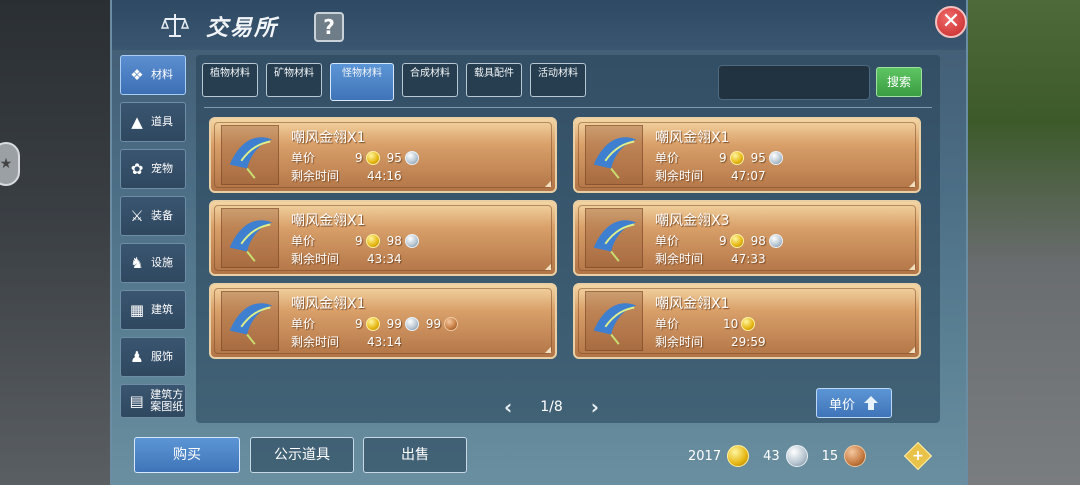  I want to click on sidebar-item-label: 宠物, so click(162, 168).